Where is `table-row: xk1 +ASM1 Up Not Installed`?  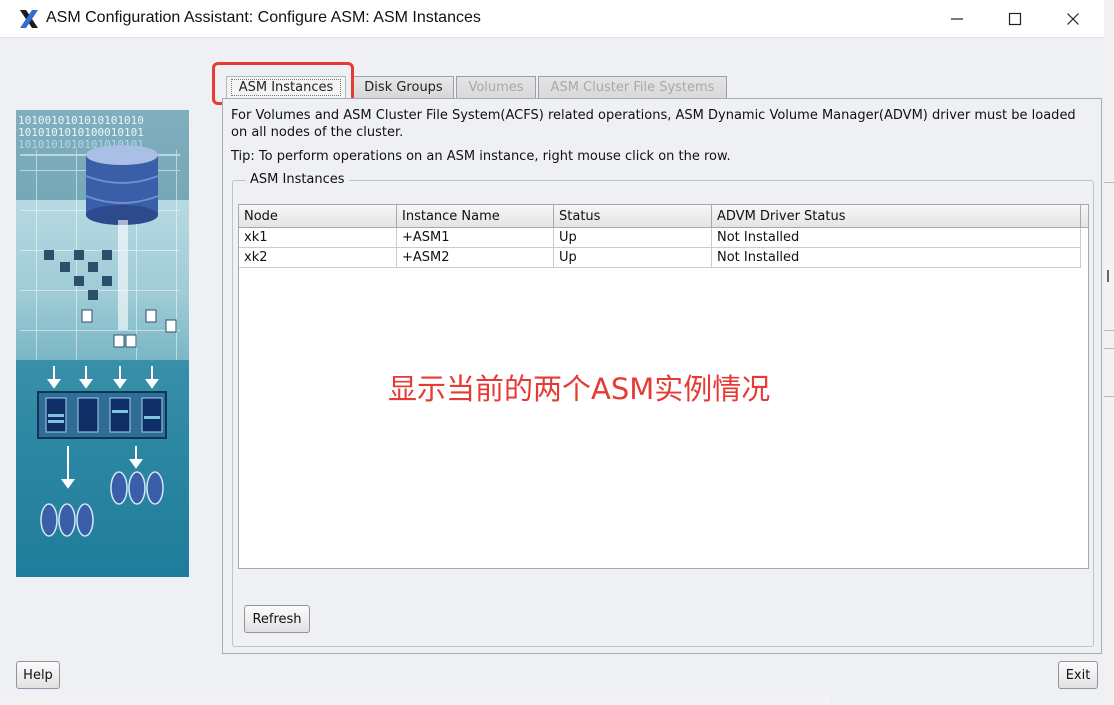 table-row: xk1 +ASM1 Up Not Installed is located at coordinates (660, 238).